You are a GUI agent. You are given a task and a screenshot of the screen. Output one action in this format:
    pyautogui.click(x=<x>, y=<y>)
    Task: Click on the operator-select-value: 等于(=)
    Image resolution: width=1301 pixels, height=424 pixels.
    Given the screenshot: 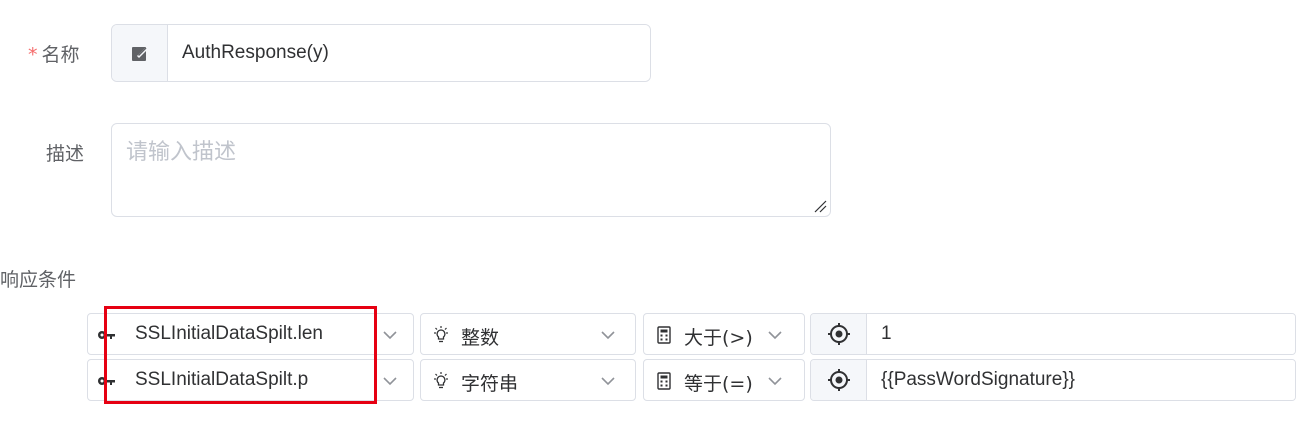 What is the action you would take?
    pyautogui.click(x=718, y=384)
    